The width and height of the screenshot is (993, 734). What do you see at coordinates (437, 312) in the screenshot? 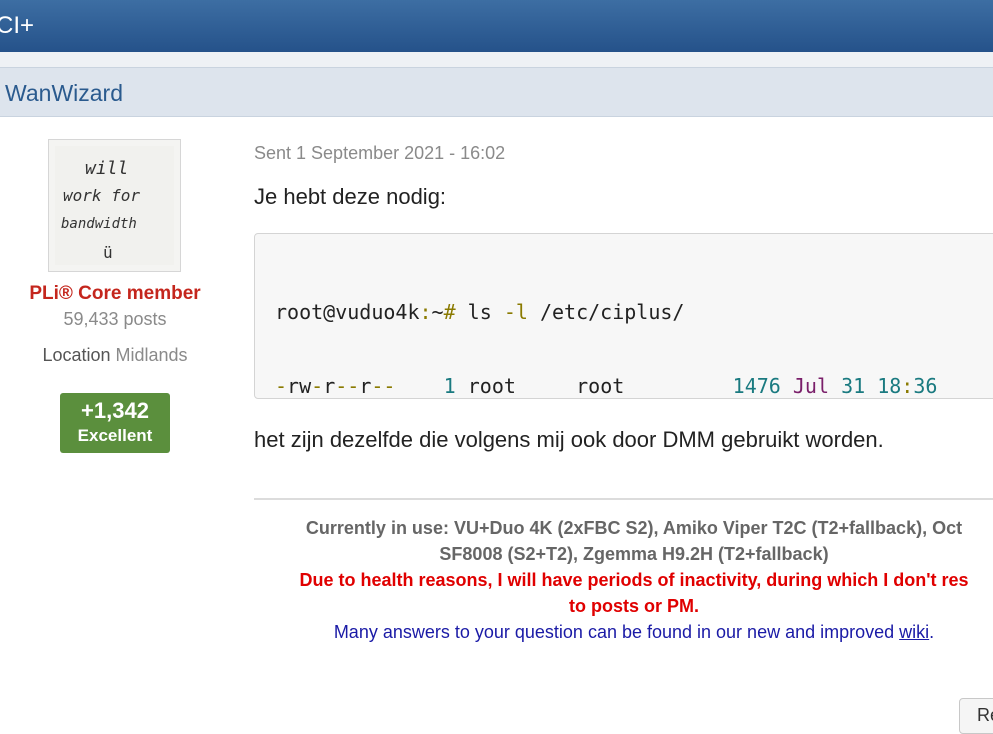
I see `prompt-path: ~` at bounding box center [437, 312].